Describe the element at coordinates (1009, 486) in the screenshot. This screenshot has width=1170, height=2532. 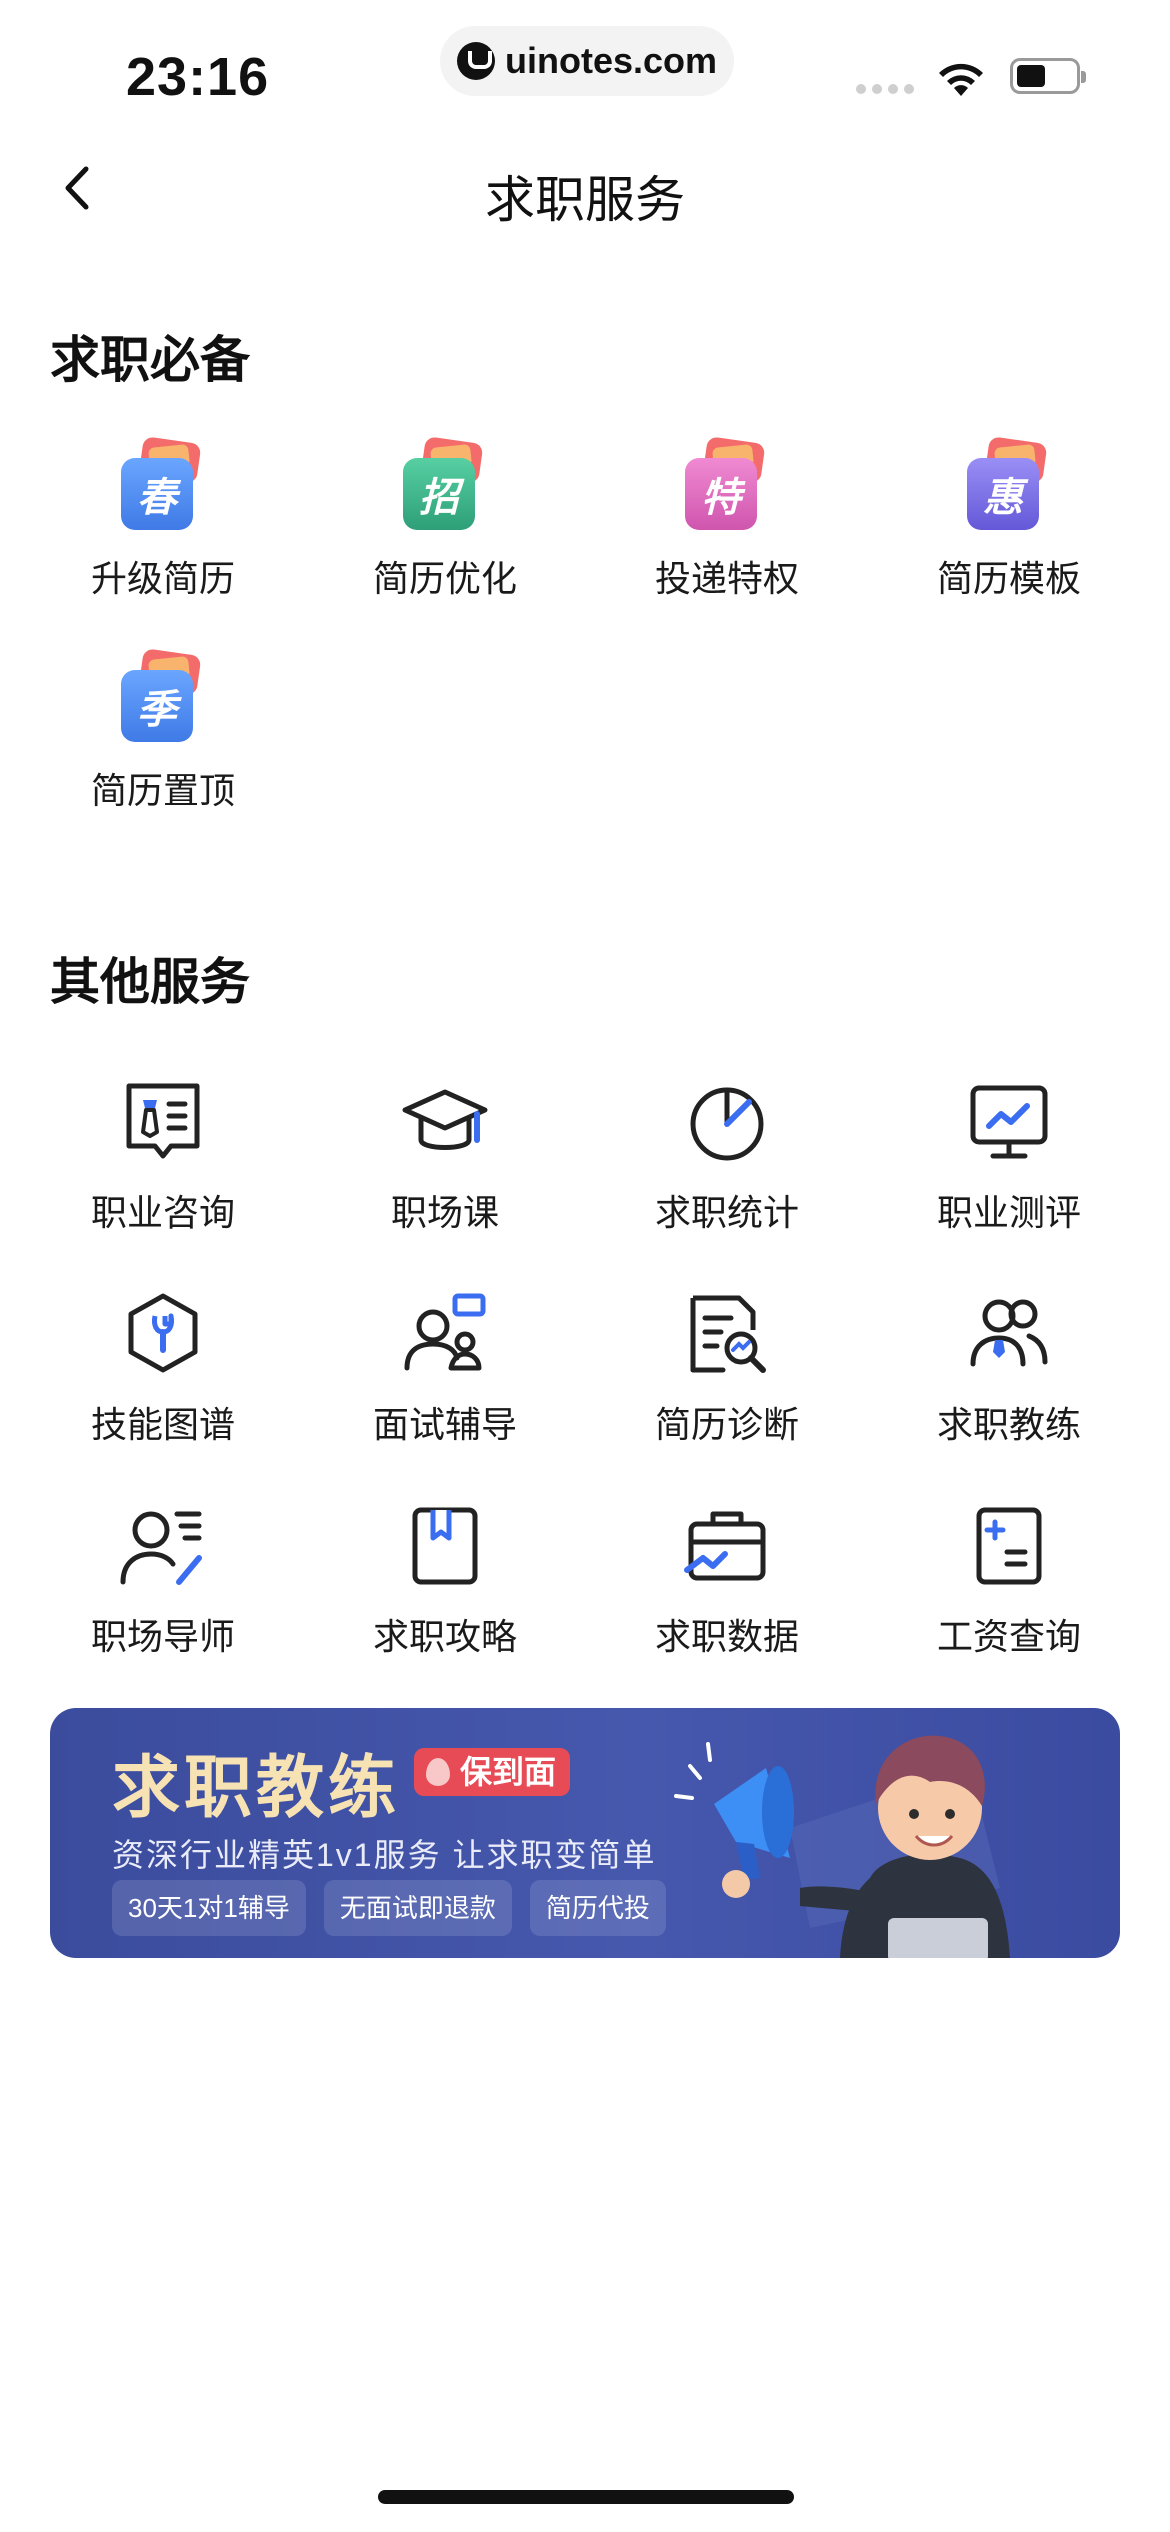
I see `discount-badge-icon: 惠` at that location.